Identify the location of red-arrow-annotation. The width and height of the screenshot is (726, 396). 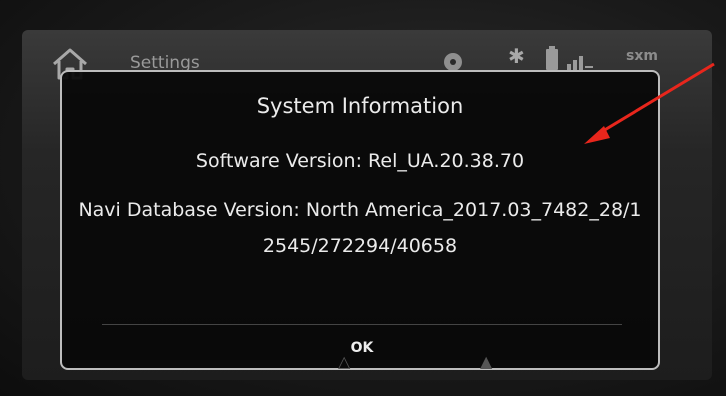
(649, 103).